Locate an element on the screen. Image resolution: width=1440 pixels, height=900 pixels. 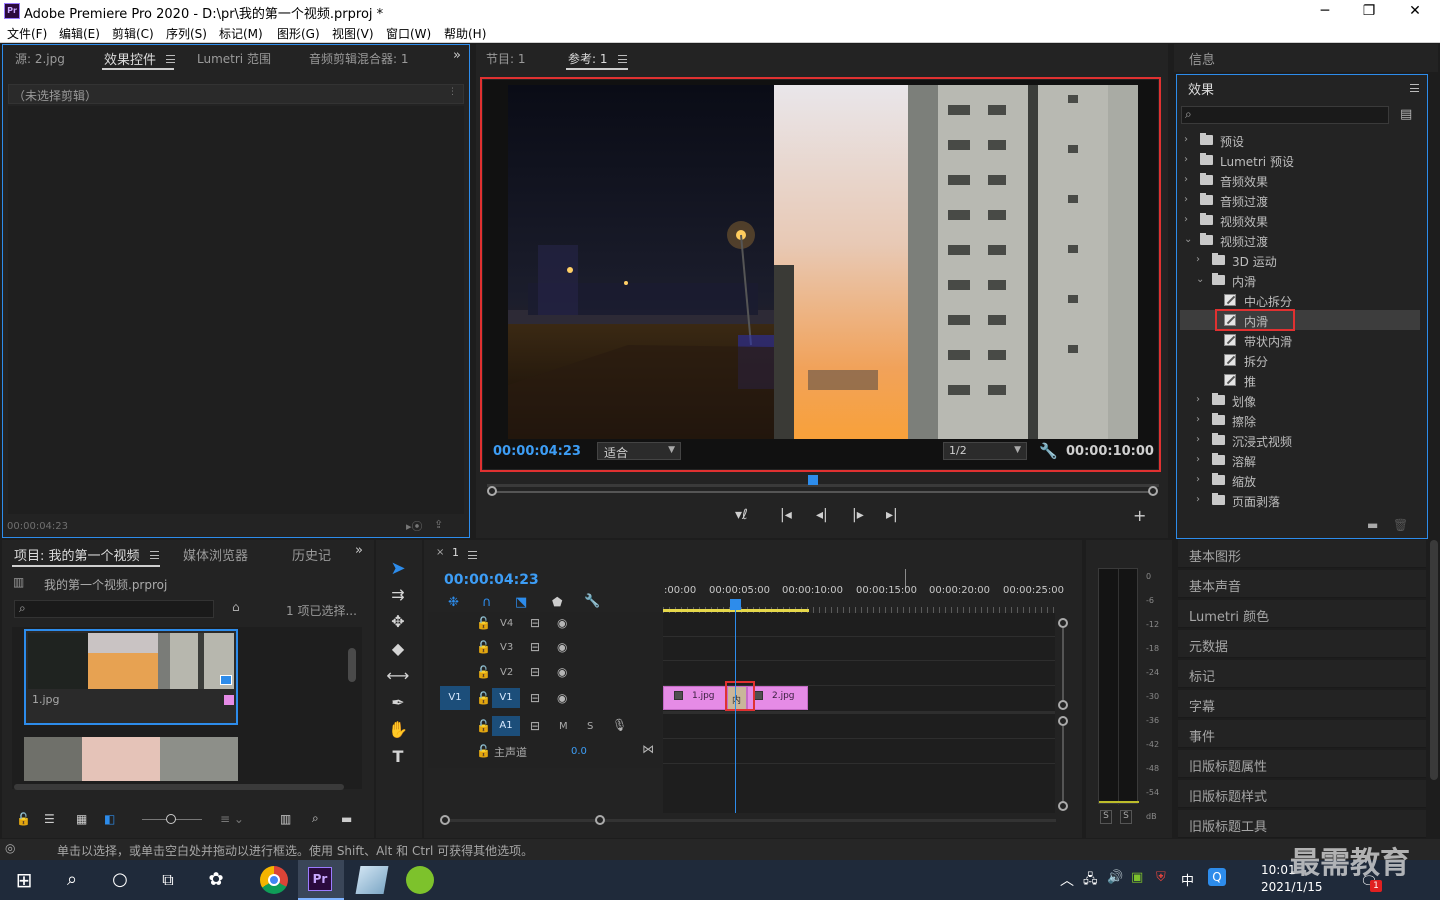
solo-right-button: S is located at coordinates (1126, 817).